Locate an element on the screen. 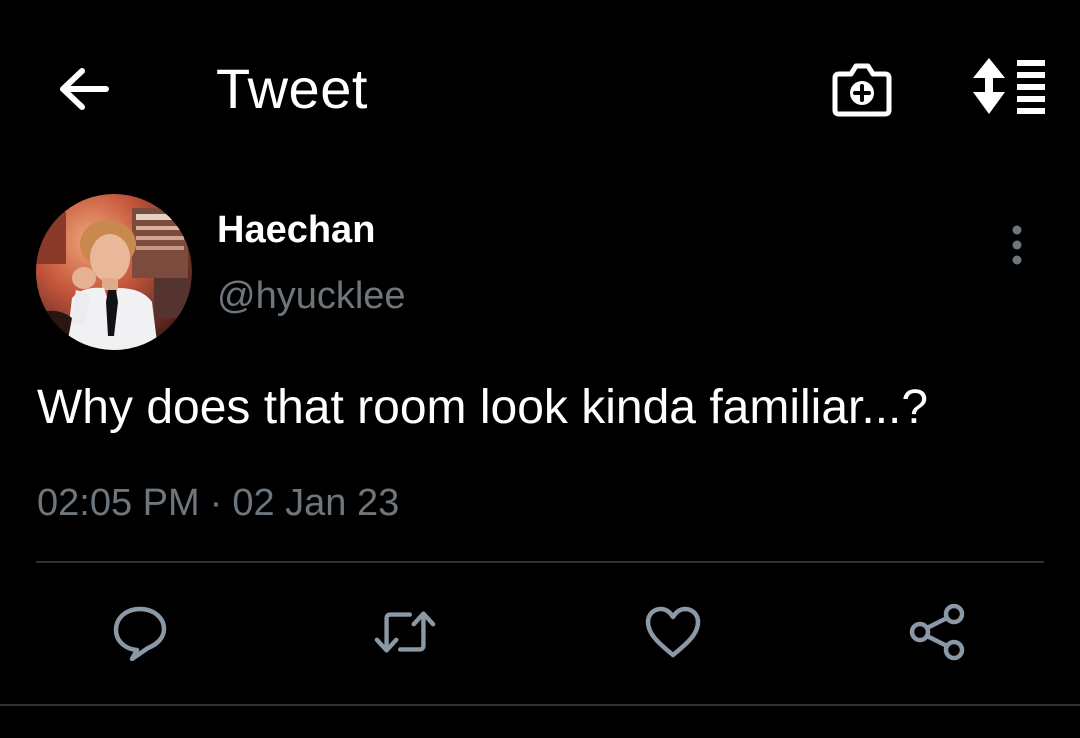 The height and width of the screenshot is (738, 1080). share-button is located at coordinates (938, 632).